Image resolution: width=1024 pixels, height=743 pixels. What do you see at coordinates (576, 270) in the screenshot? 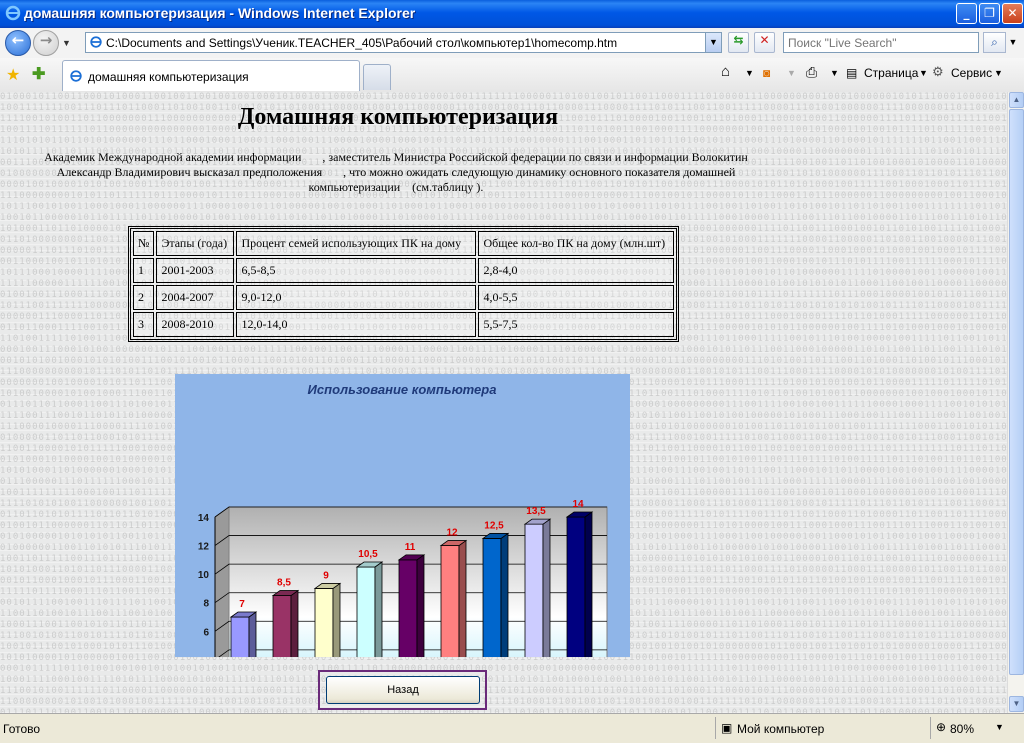
I see `table-cell: 2,8-4,0` at bounding box center [576, 270].